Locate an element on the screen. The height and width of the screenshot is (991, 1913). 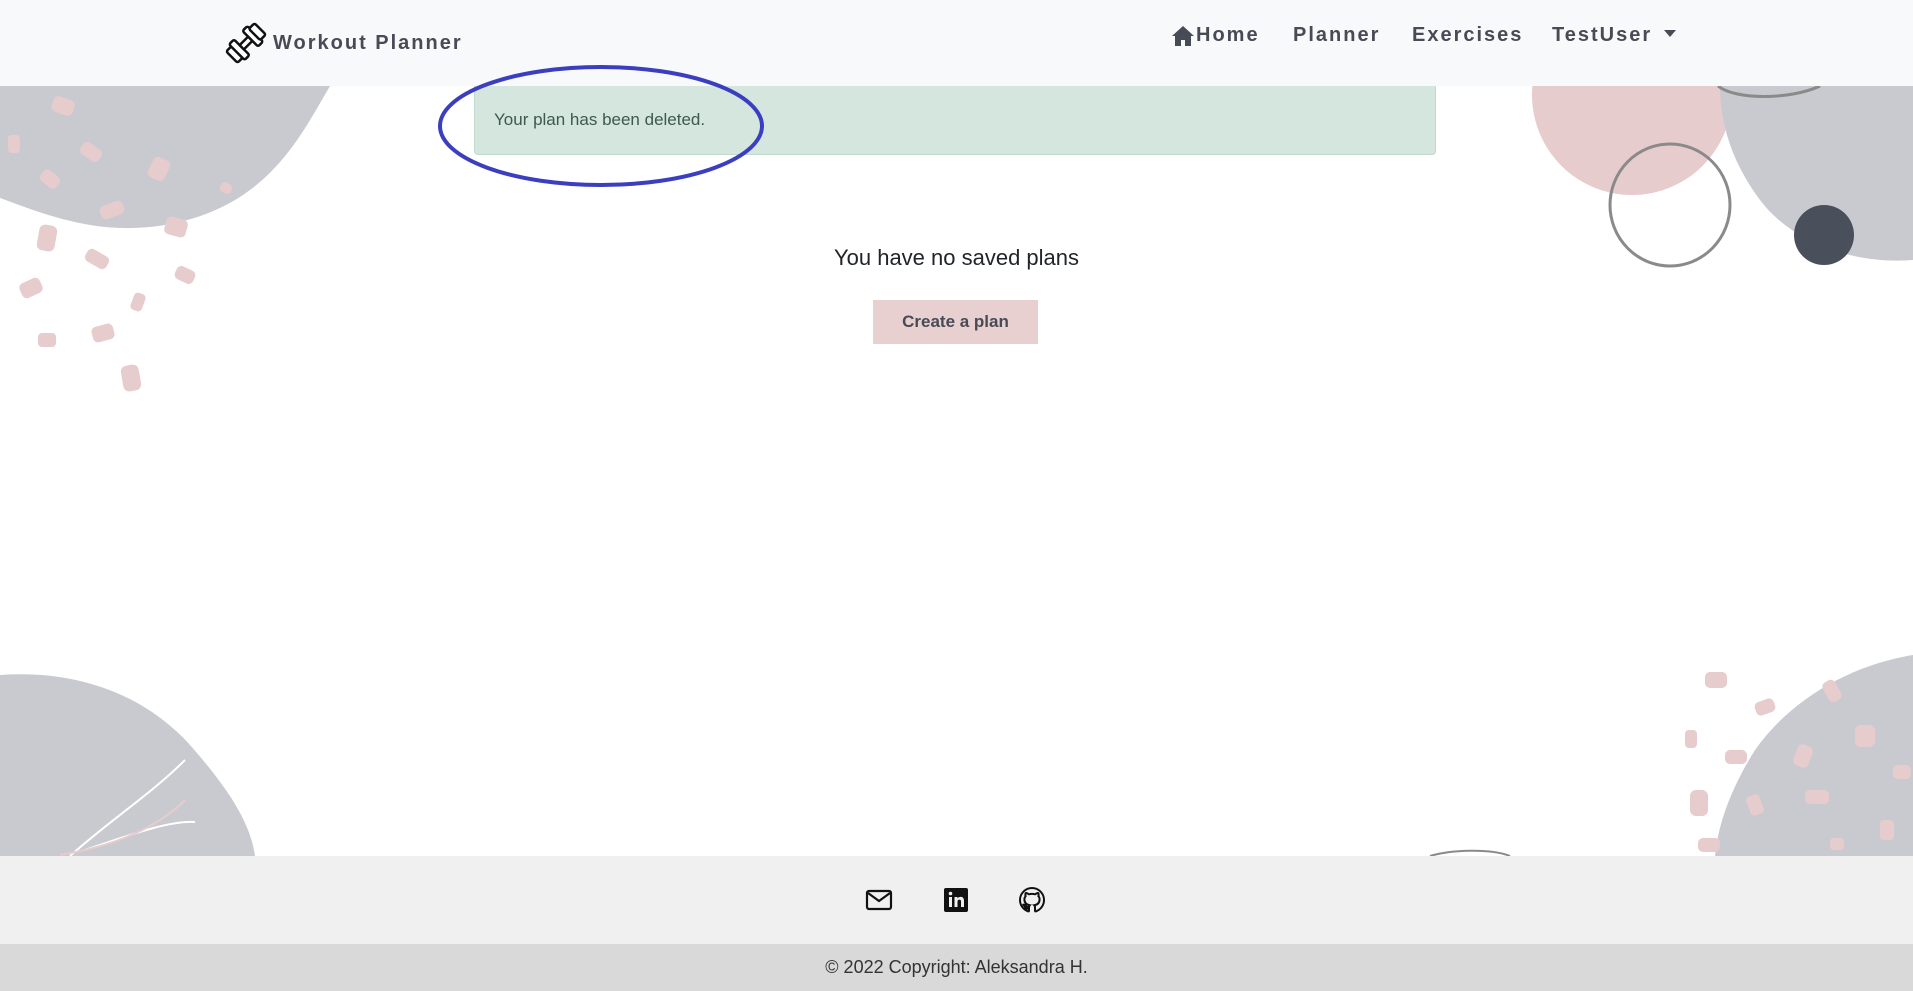
user-dropdown-label: TestUser is located at coordinates (1602, 35).